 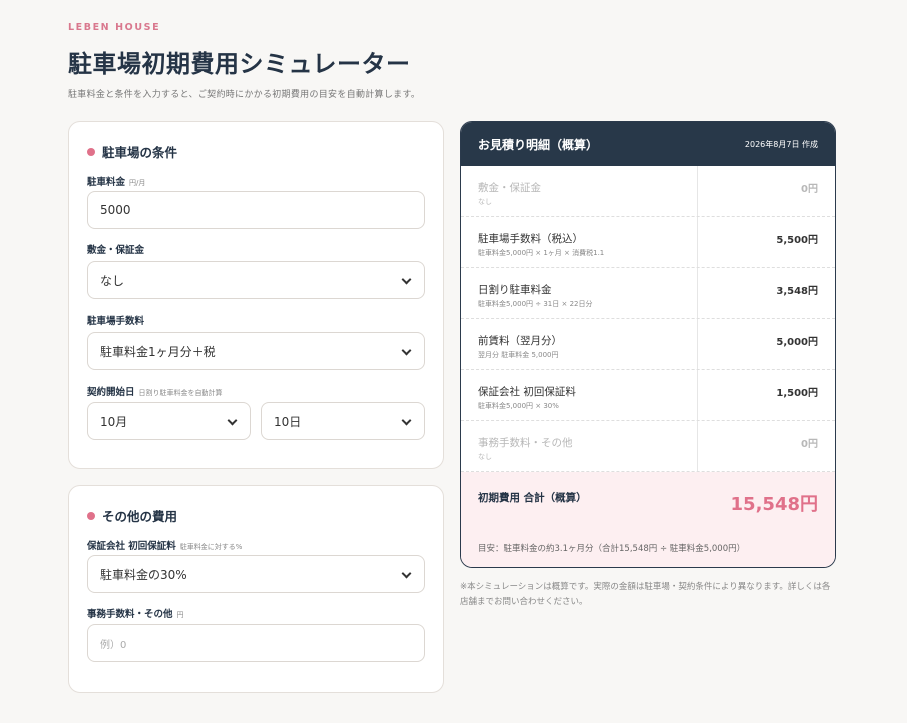 I want to click on other-title: その他の費用, so click(x=132, y=515).